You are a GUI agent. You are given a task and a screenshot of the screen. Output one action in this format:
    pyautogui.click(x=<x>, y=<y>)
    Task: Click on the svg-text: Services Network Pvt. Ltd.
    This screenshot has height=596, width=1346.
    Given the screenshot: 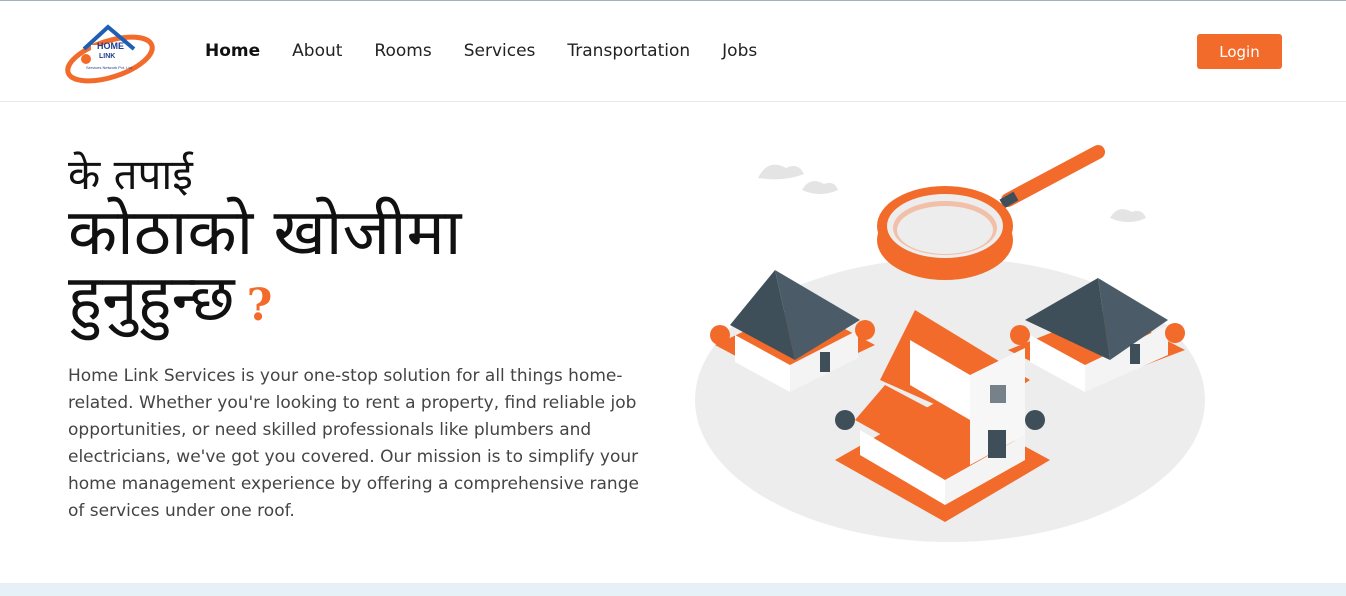 What is the action you would take?
    pyautogui.click(x=109, y=67)
    